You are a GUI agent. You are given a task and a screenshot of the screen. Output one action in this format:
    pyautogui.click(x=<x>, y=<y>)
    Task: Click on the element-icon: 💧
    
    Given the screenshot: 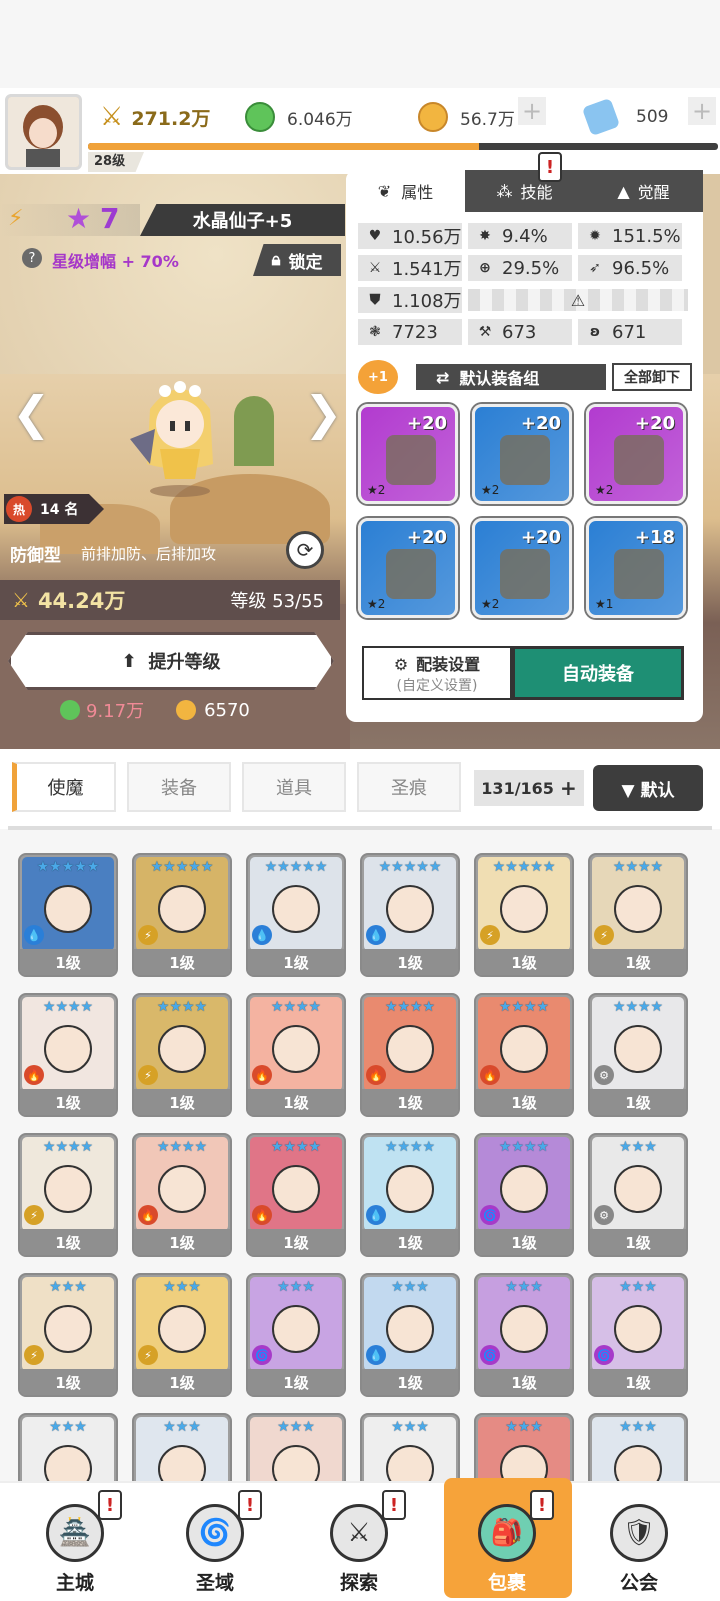 What is the action you would take?
    pyautogui.click(x=262, y=935)
    